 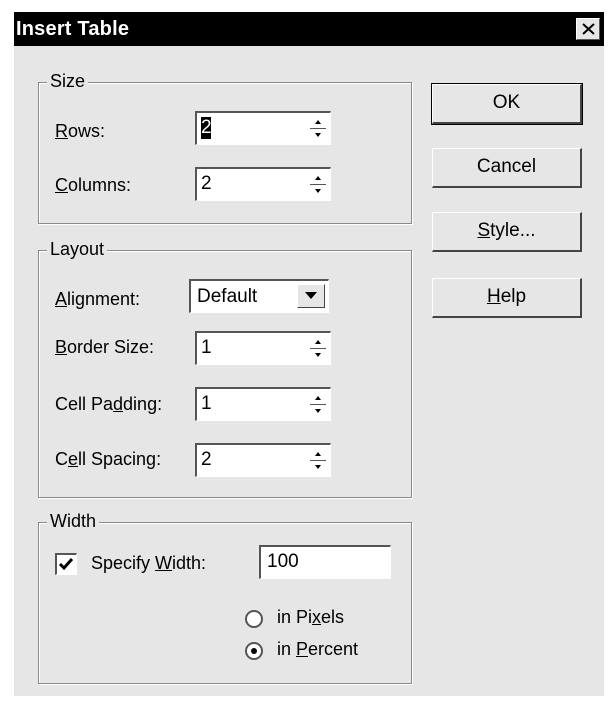 I want to click on spacing-spin-buttons, so click(x=318, y=461).